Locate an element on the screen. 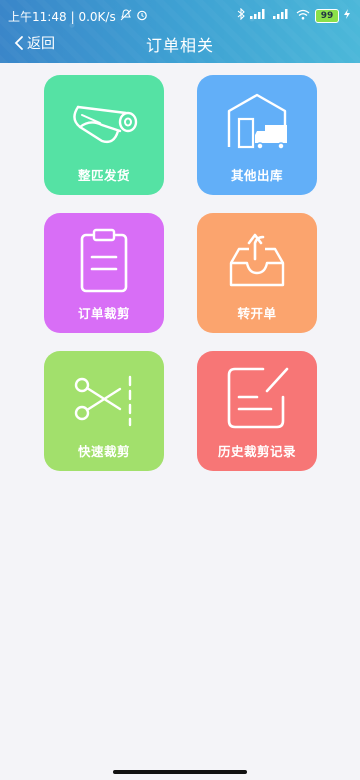  tile-cutting-history: 历史裁剪记录 is located at coordinates (257, 411).